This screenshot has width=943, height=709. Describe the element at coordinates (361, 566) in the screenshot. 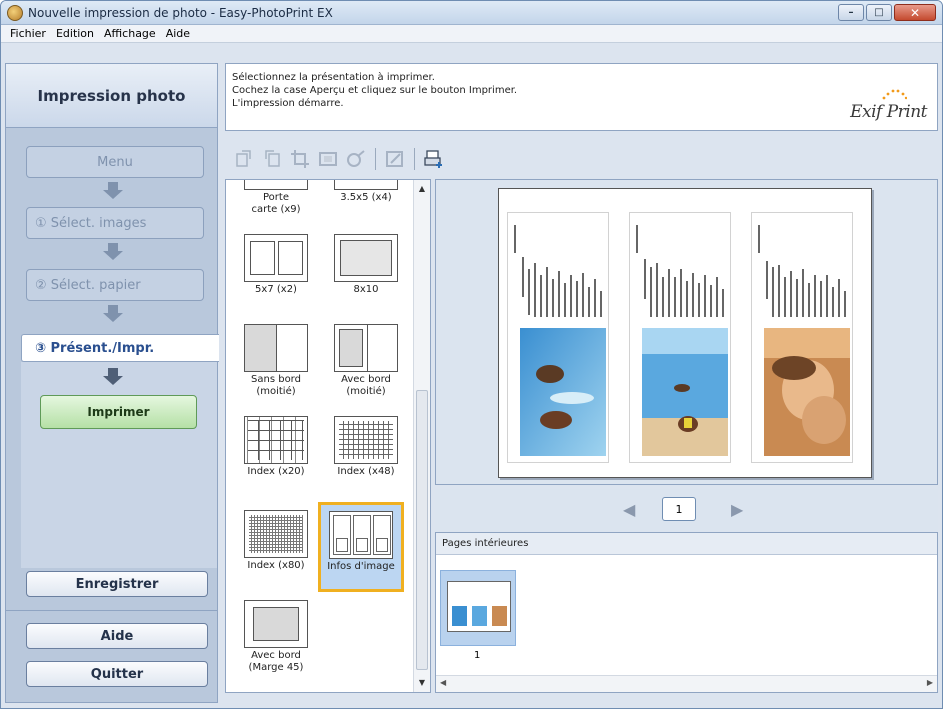

I see `layout-label: Infos d'image` at that location.